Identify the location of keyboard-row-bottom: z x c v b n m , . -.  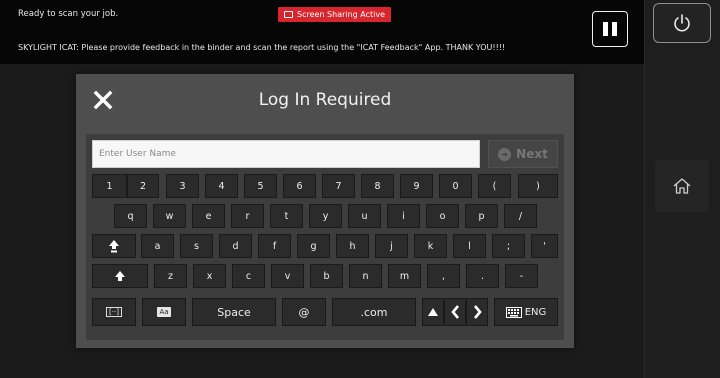
(325, 276).